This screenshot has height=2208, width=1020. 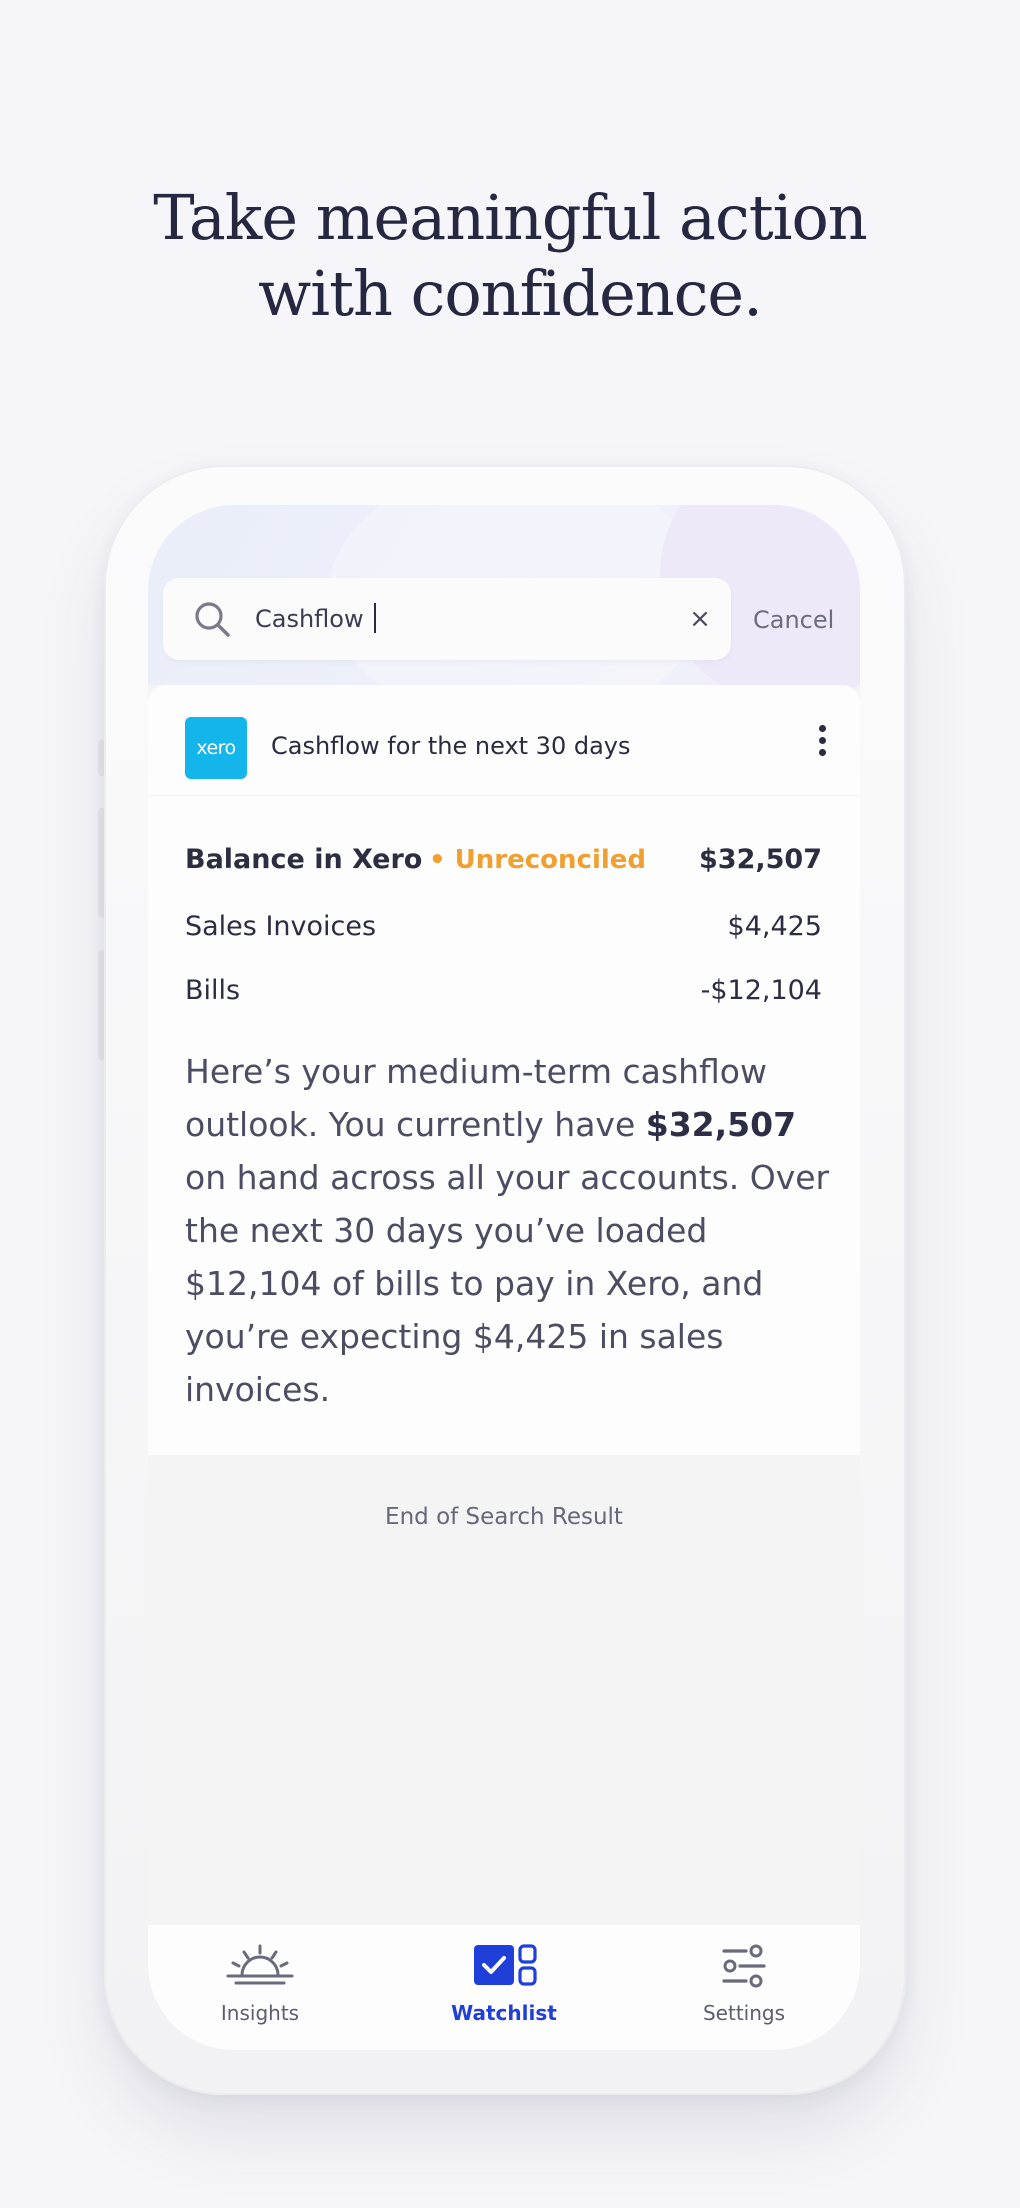 I want to click on card-title: Cashflow for the next 30 days, so click(x=451, y=746).